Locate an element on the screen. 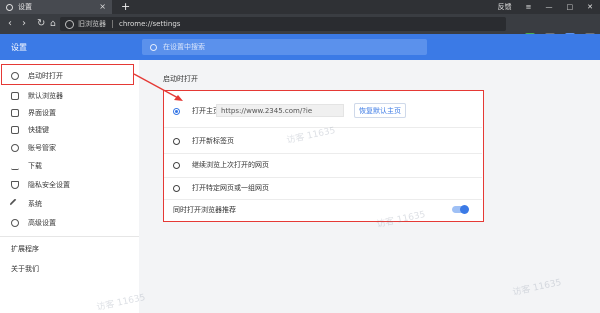 This screenshot has height=313, width=600. sidebar-item-accounts: 账号管家 is located at coordinates (69, 147).